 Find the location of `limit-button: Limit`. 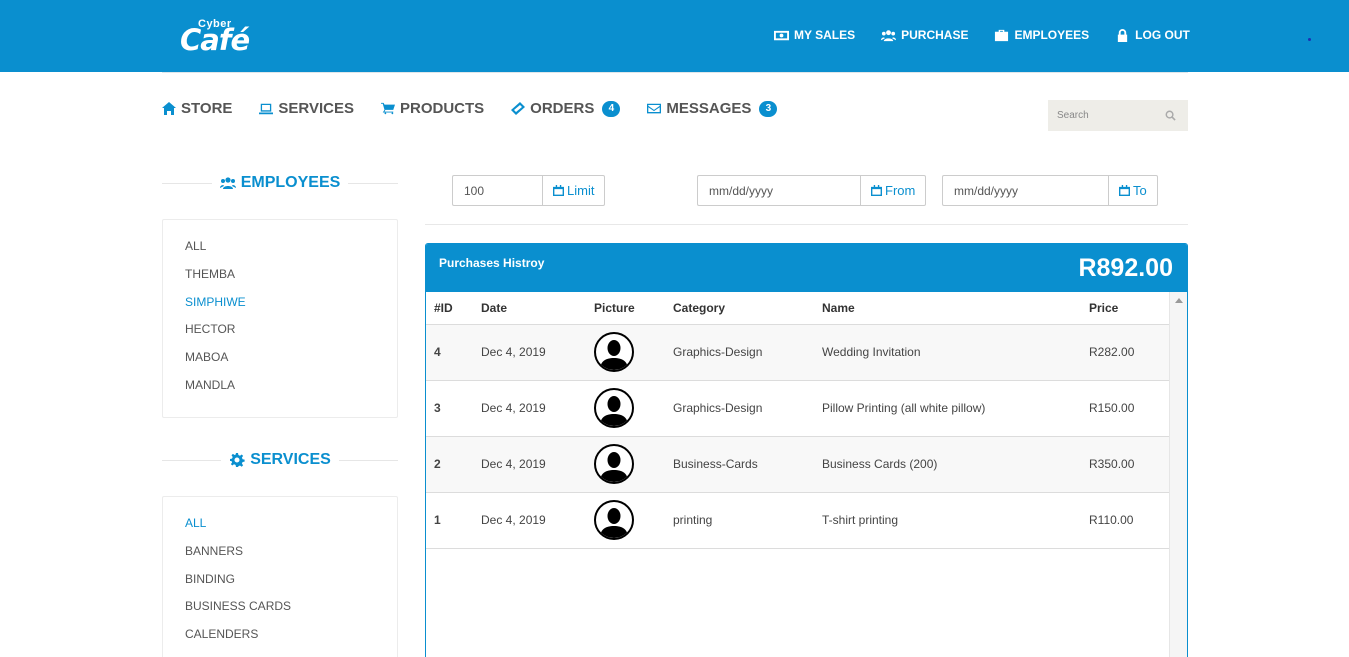

limit-button: Limit is located at coordinates (574, 190).